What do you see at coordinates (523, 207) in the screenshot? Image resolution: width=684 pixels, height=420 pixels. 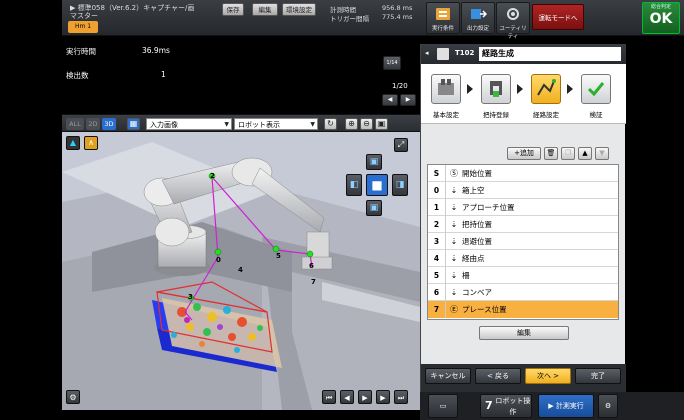 I see `list-item: 1 ⇣ アプローチ位置` at bounding box center [523, 207].